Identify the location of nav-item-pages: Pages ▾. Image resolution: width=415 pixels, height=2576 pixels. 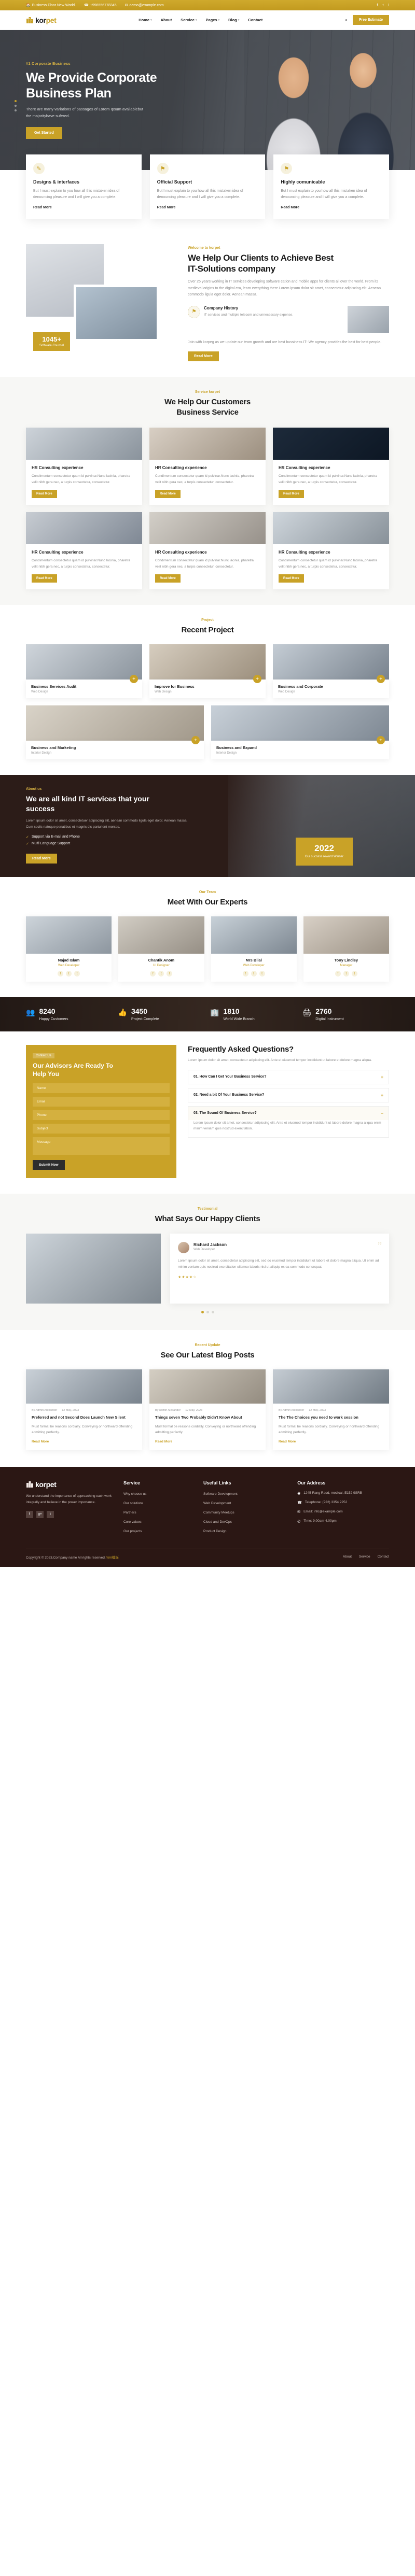
(212, 20).